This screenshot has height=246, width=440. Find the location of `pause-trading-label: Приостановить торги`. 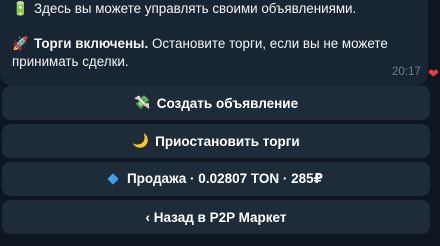

pause-trading-label: Приостановить торги is located at coordinates (227, 141).